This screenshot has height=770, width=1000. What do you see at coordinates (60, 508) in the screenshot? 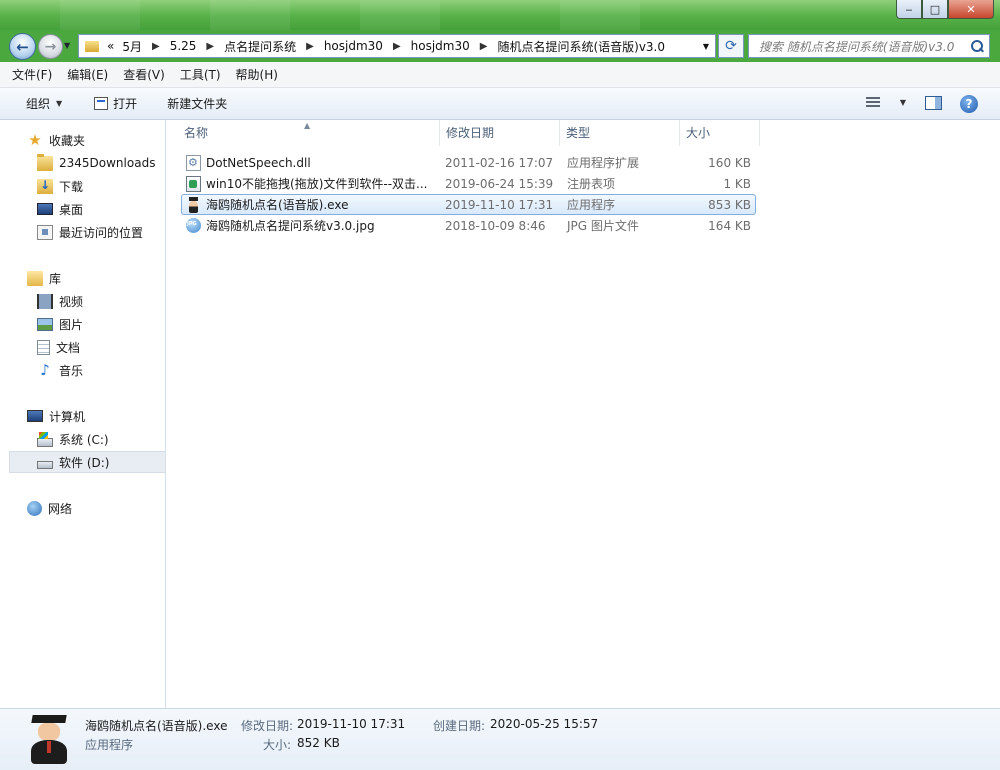
I see `nav-label: 网络` at bounding box center [60, 508].